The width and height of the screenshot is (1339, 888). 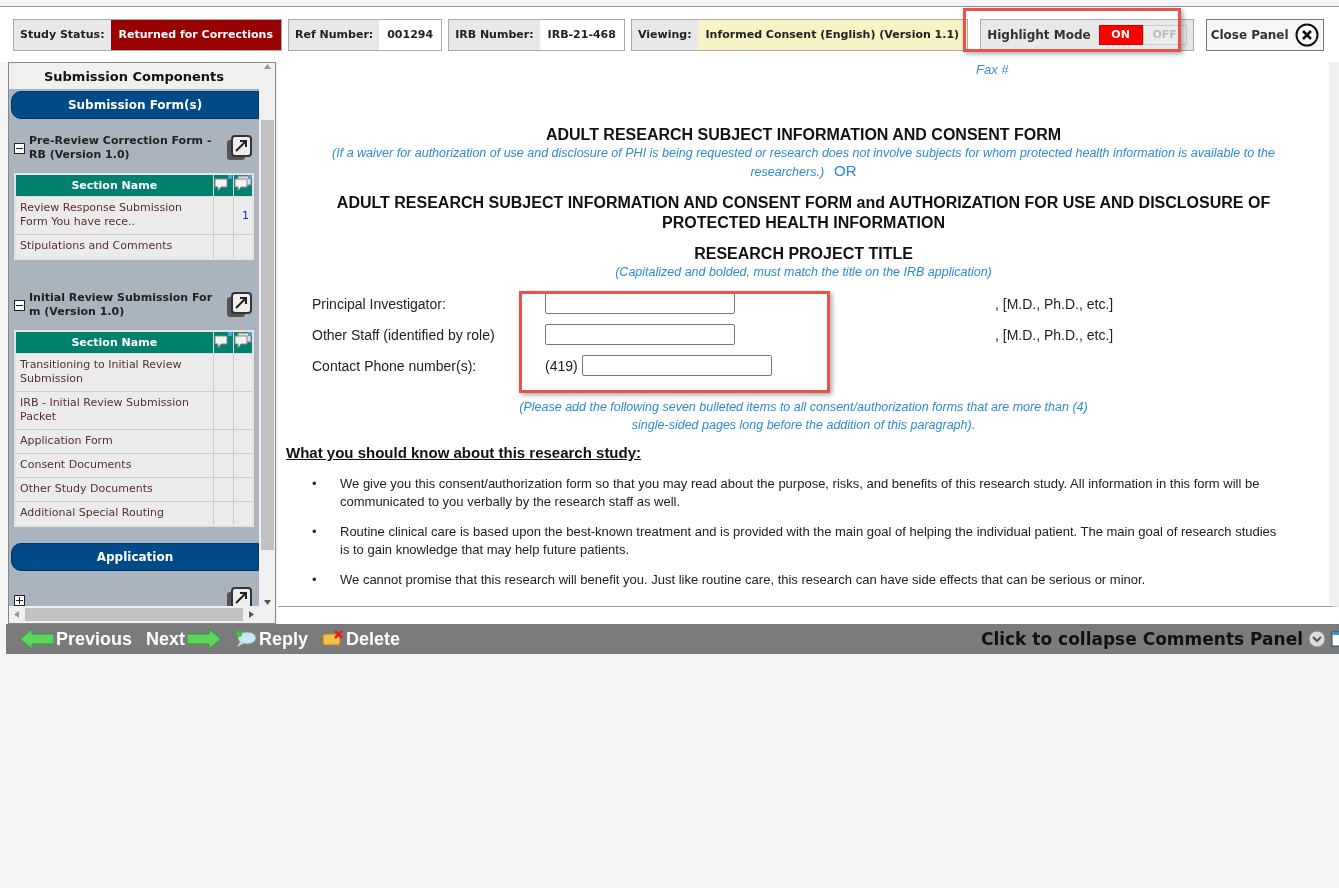 I want to click on section-heading: What you should know about this research study:, so click(x=464, y=453).